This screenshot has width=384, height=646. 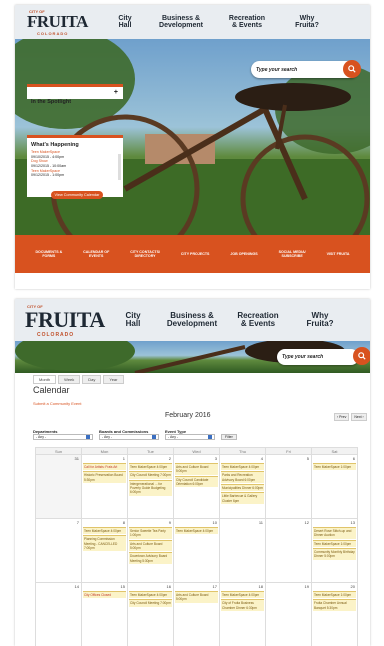 What do you see at coordinates (288, 550) in the screenshot?
I see `day-cell: 12` at bounding box center [288, 550].